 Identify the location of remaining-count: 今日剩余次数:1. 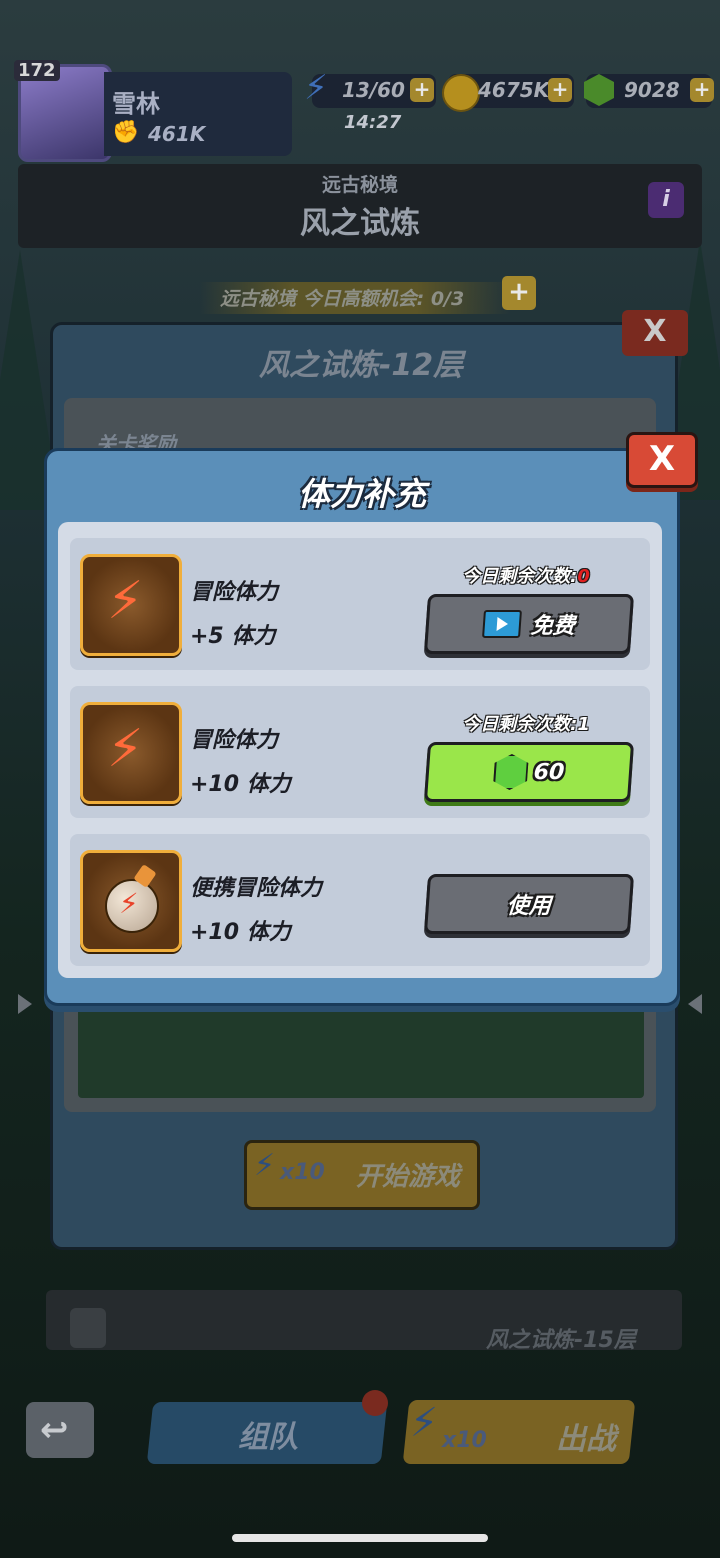
(526, 723).